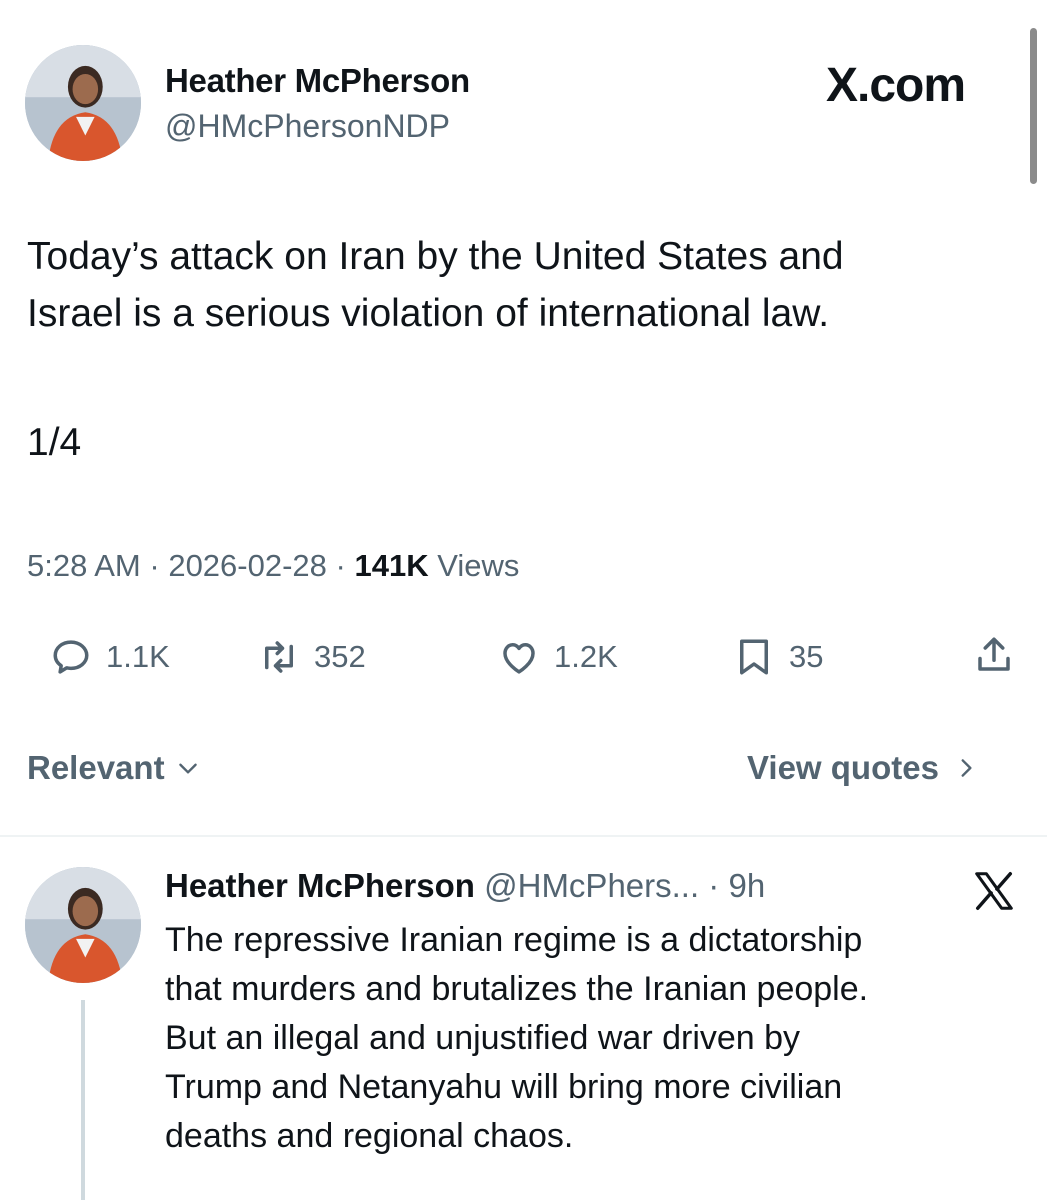 This screenshot has width=1047, height=1200. I want to click on reply-handle-time: @HMcPhers... · 9h, so click(624, 885).